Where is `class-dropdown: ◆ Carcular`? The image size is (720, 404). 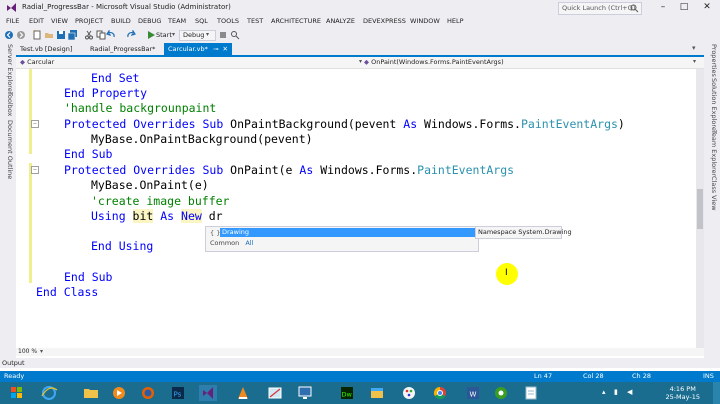 class-dropdown: ◆ Carcular is located at coordinates (189, 62).